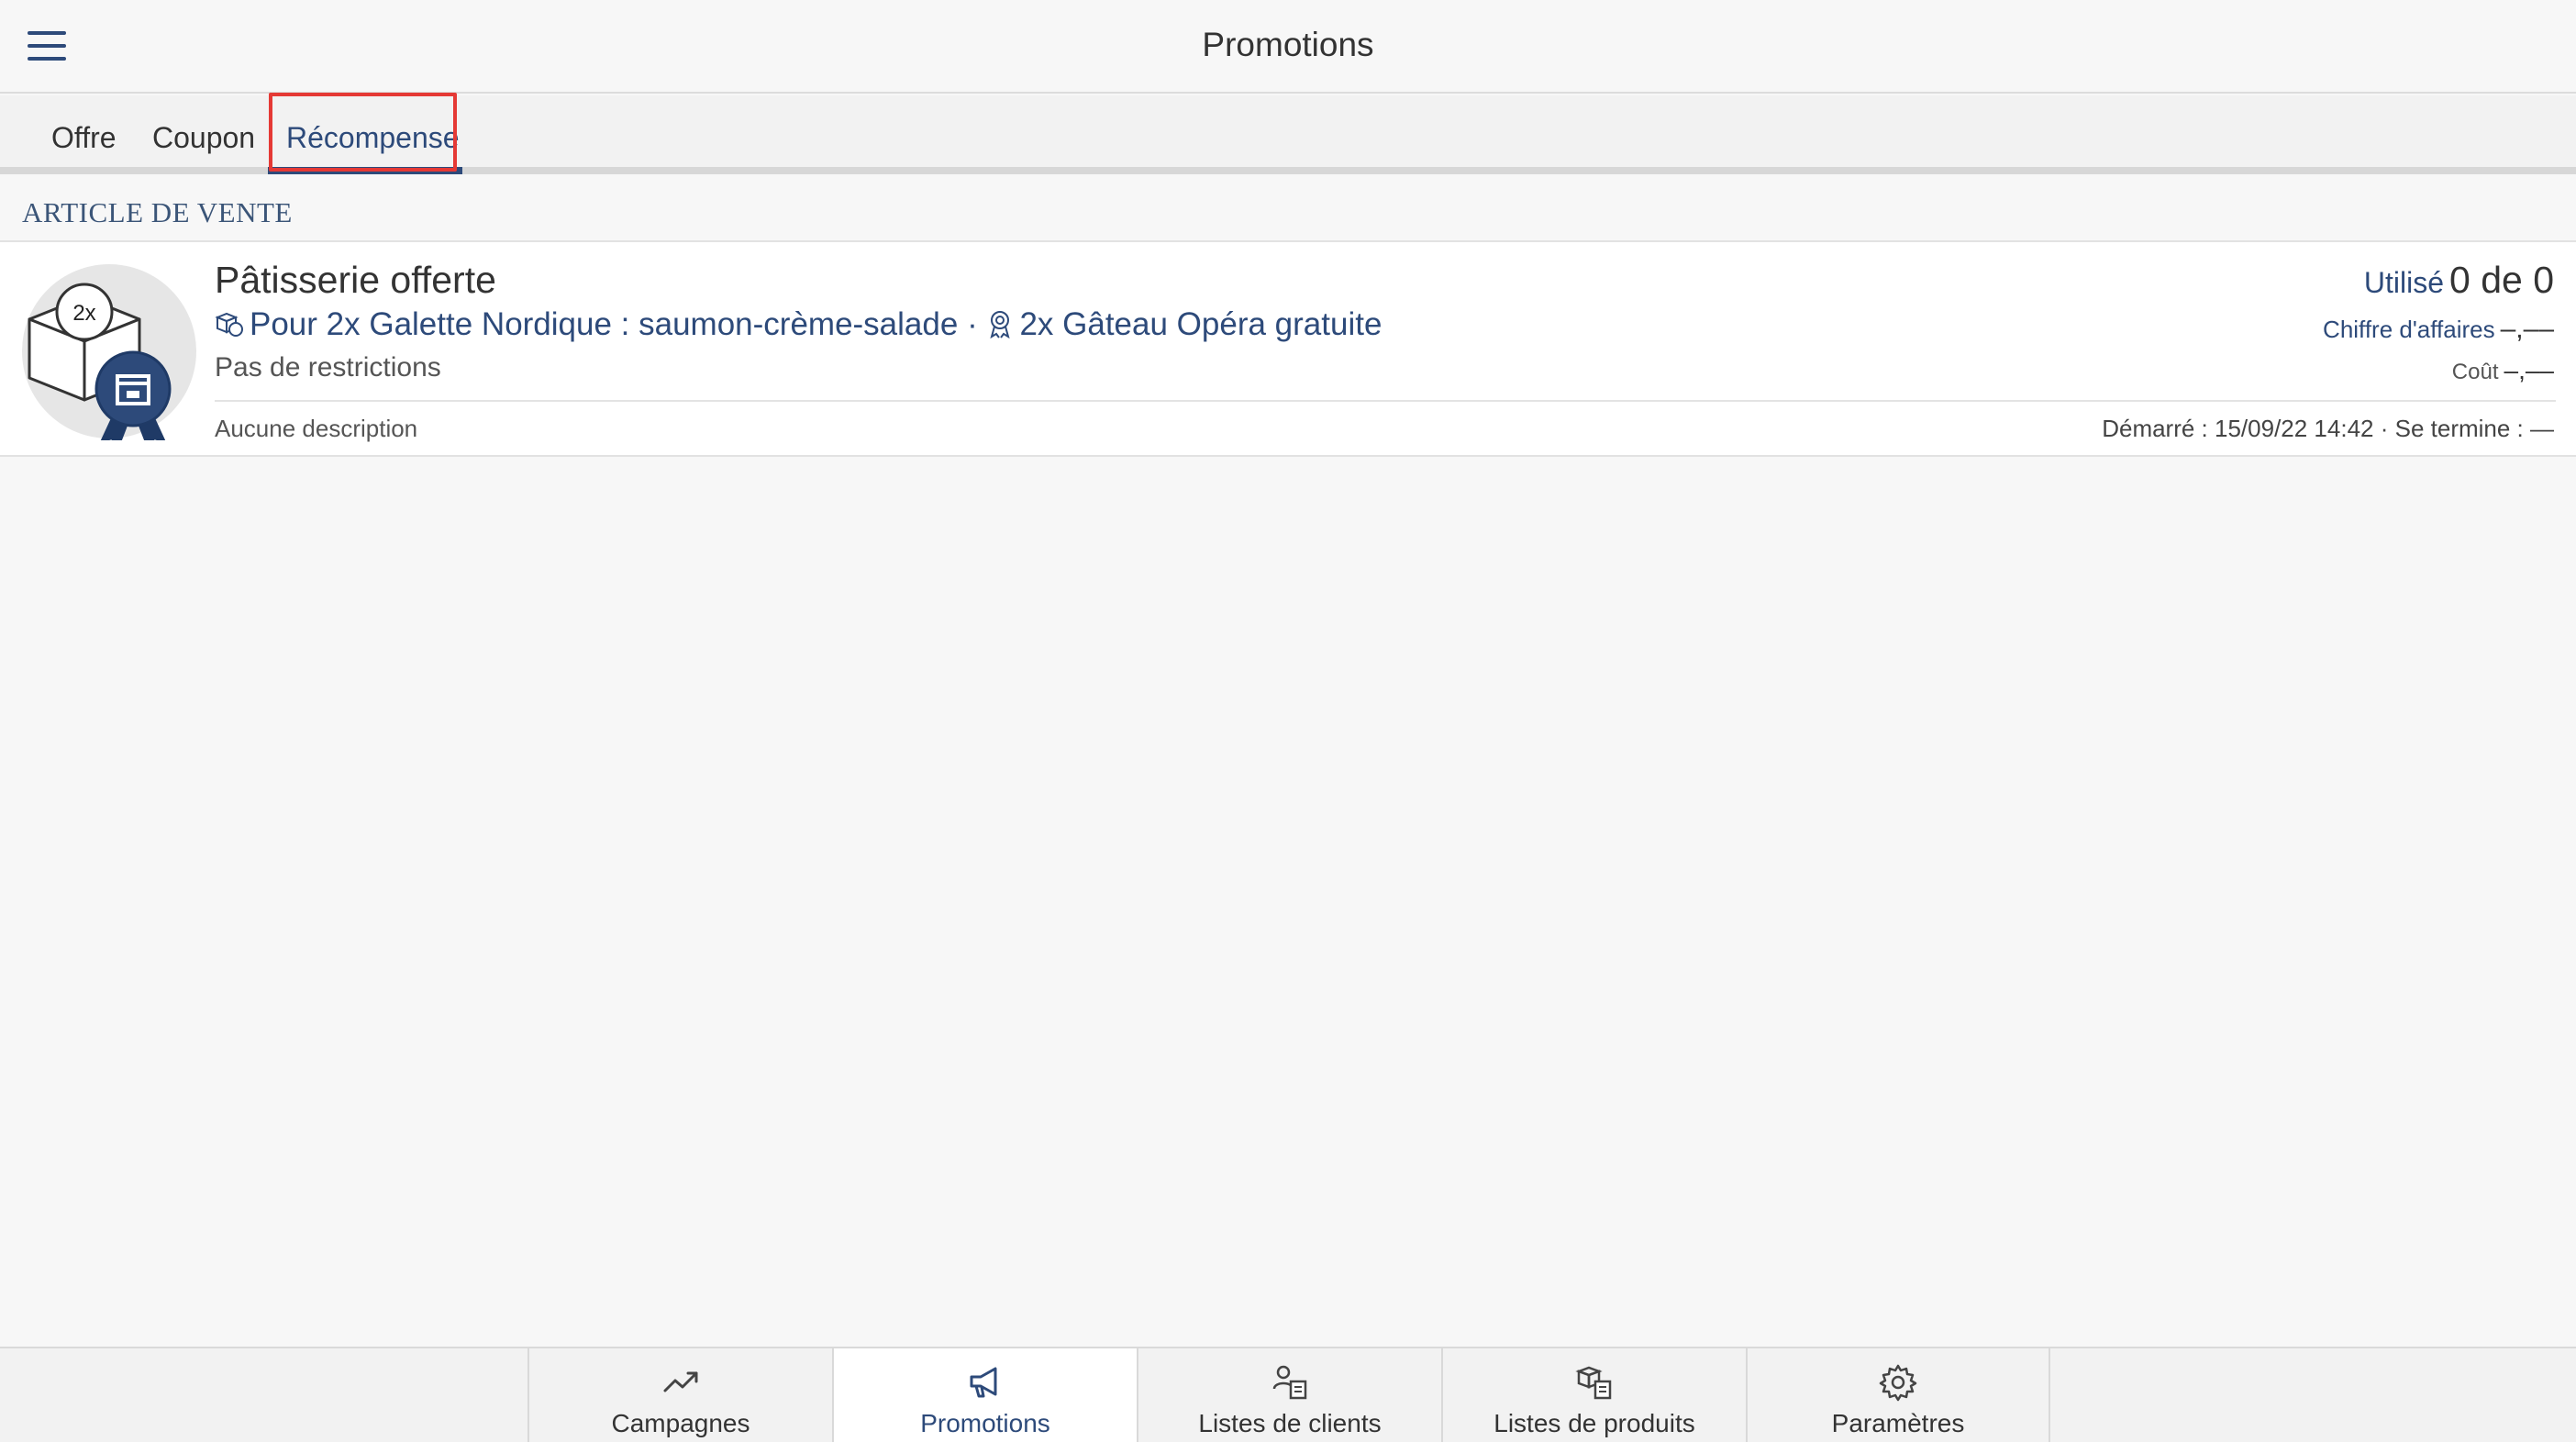 Image resolution: width=2576 pixels, height=1442 pixels. What do you see at coordinates (2403, 282) in the screenshot?
I see `used-label: Utilisé` at bounding box center [2403, 282].